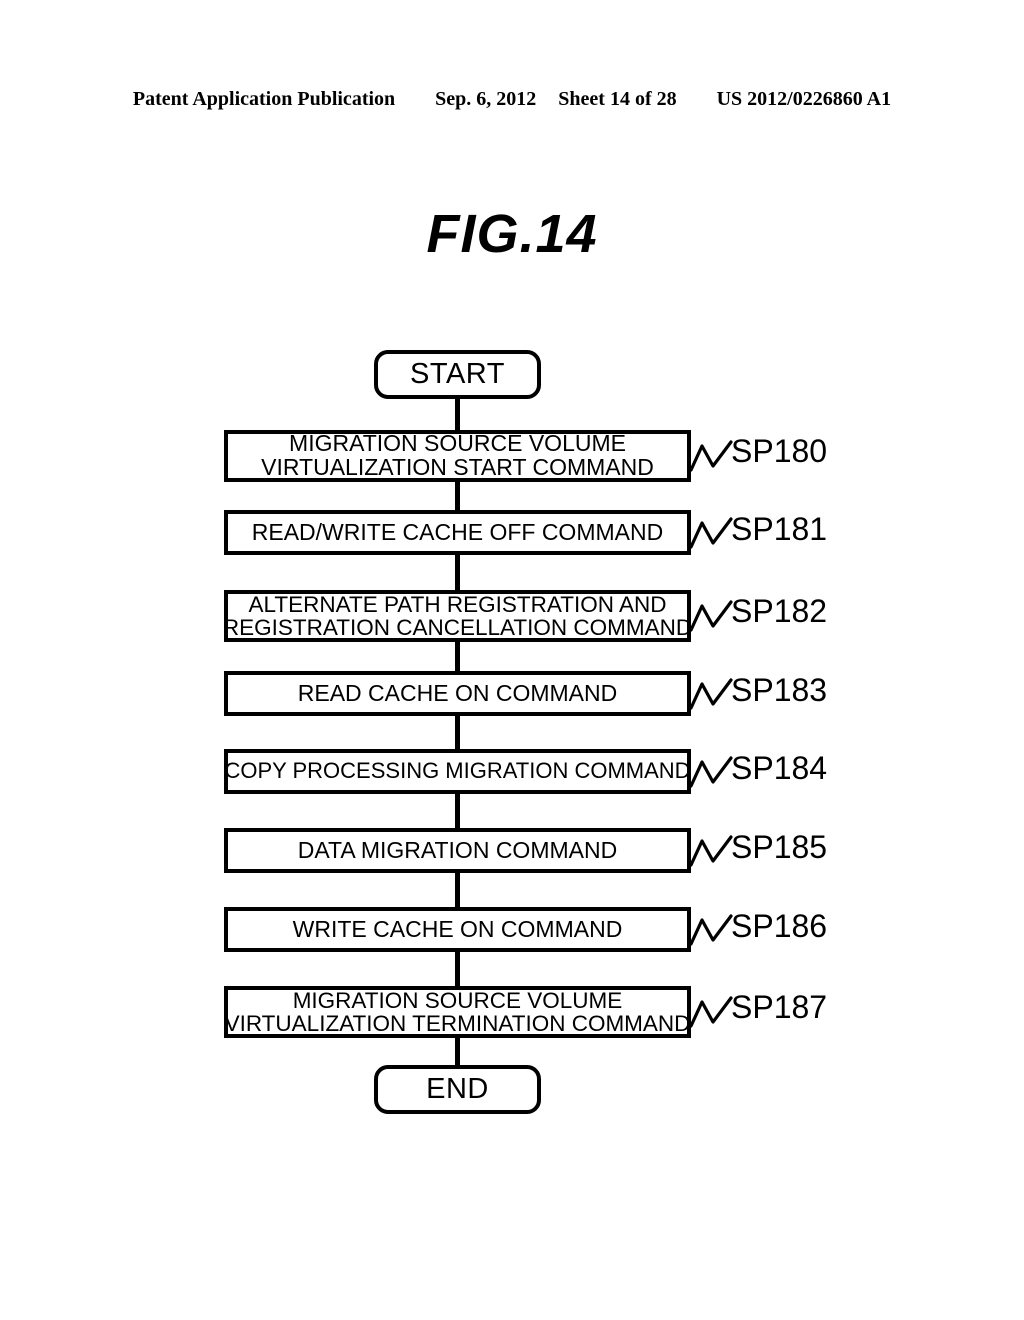  I want to click on step-label-sp180: SP180, so click(779, 451).